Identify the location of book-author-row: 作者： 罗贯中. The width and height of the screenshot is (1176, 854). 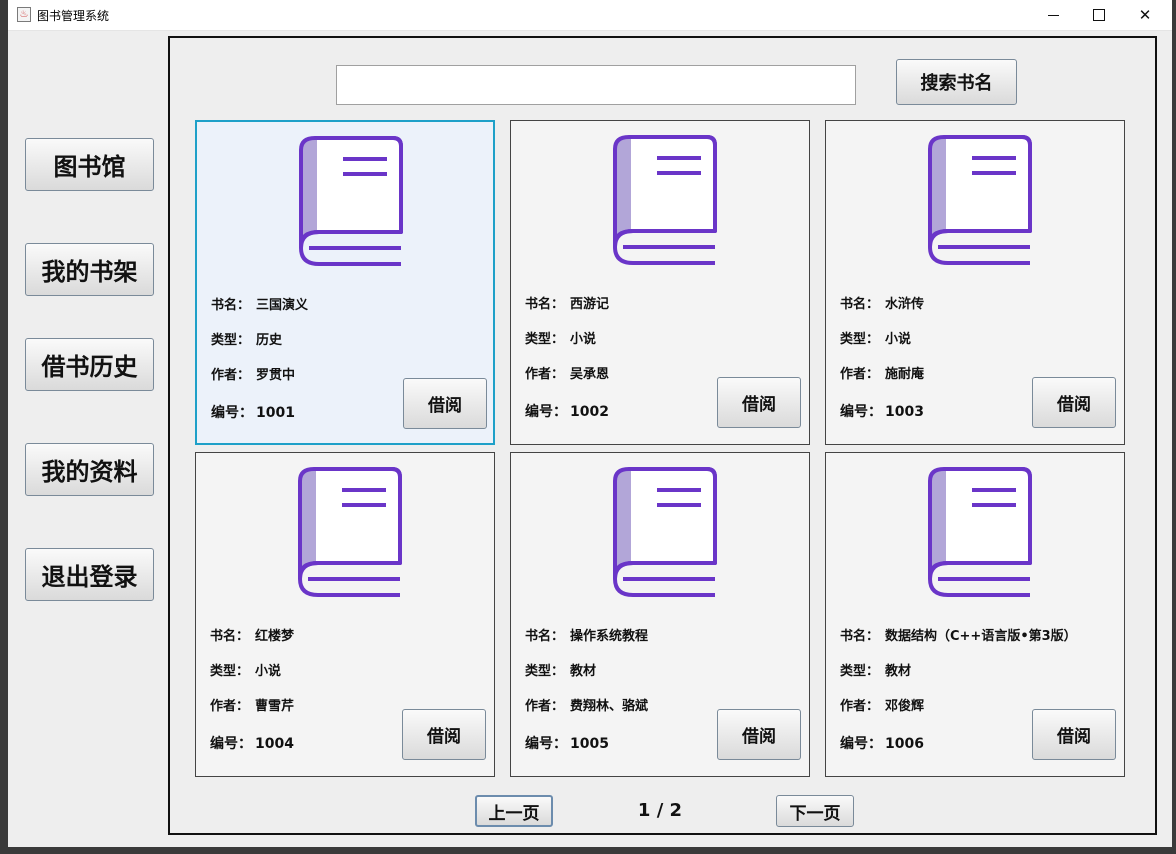
(253, 373).